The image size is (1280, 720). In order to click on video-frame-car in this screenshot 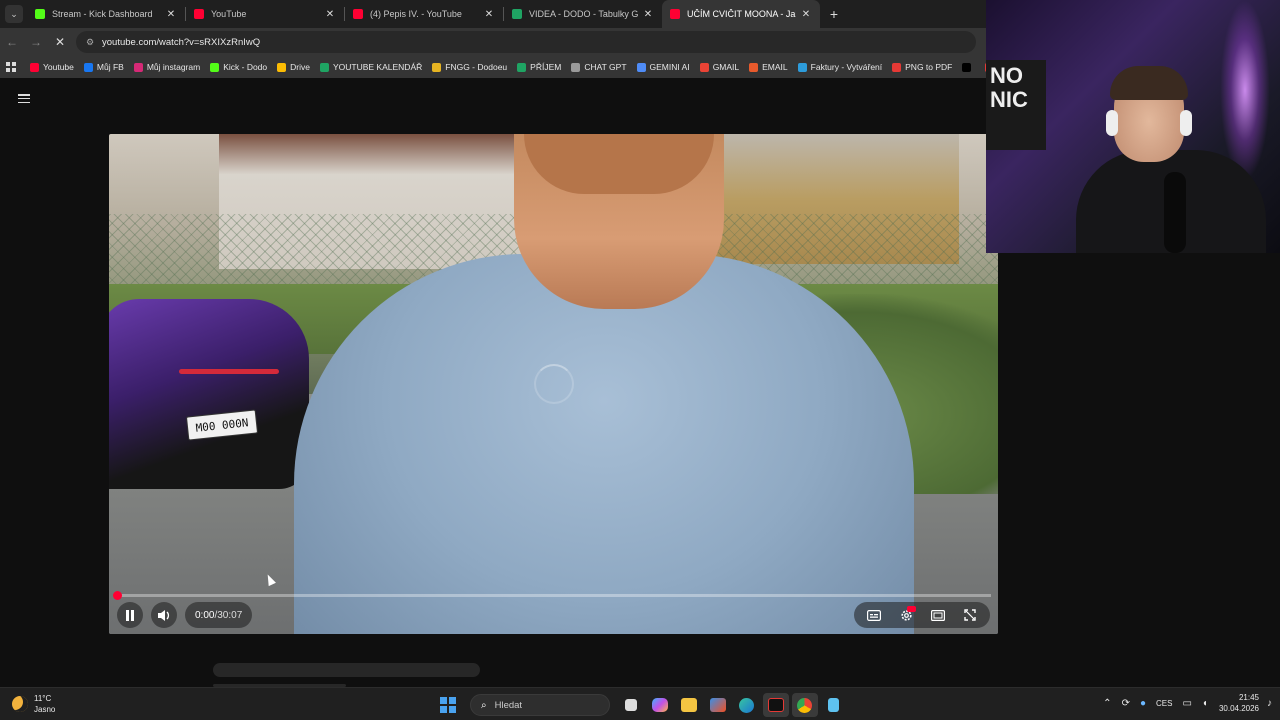, I will do `click(209, 394)`.